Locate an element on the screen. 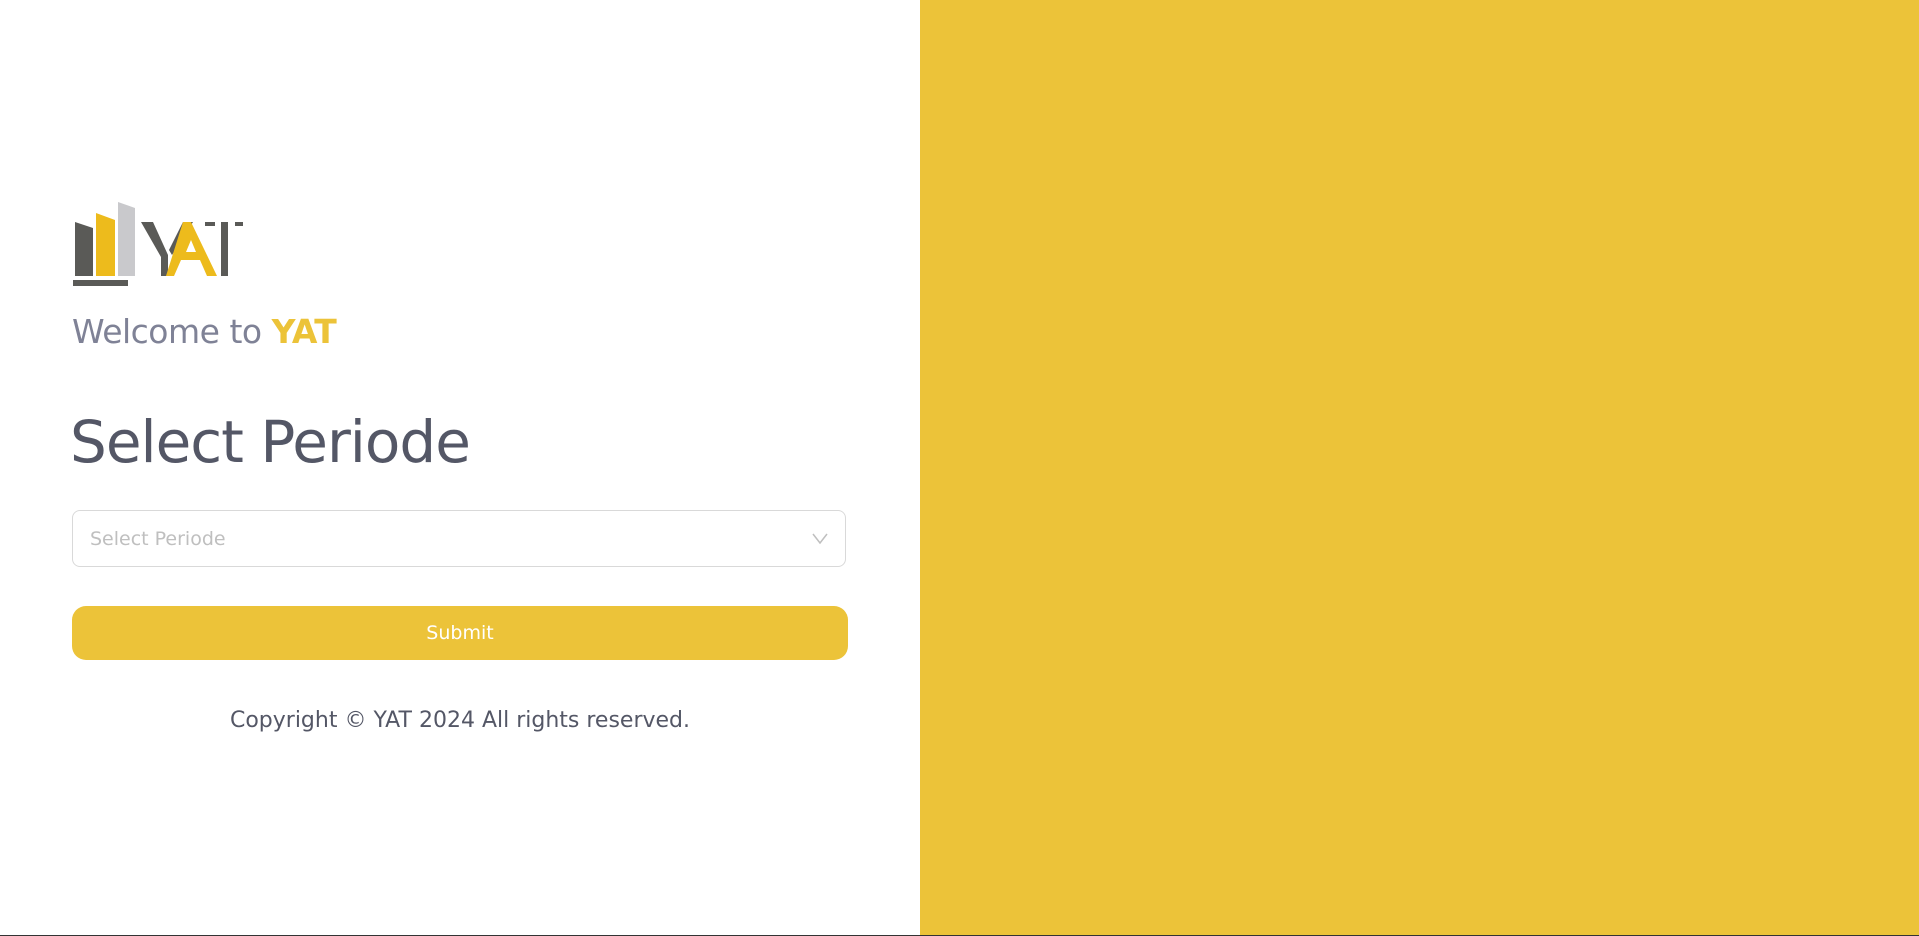 The height and width of the screenshot is (936, 1919). welcome-brand: YAT is located at coordinates (304, 331).